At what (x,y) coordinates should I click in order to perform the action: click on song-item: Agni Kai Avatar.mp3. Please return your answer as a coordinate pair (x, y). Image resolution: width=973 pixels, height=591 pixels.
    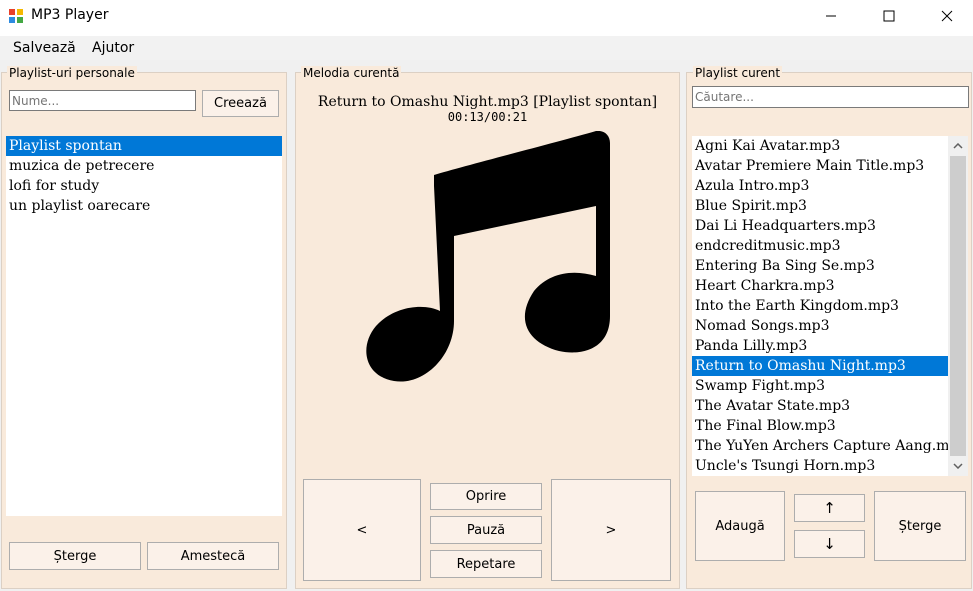
    Looking at the image, I should click on (820, 146).